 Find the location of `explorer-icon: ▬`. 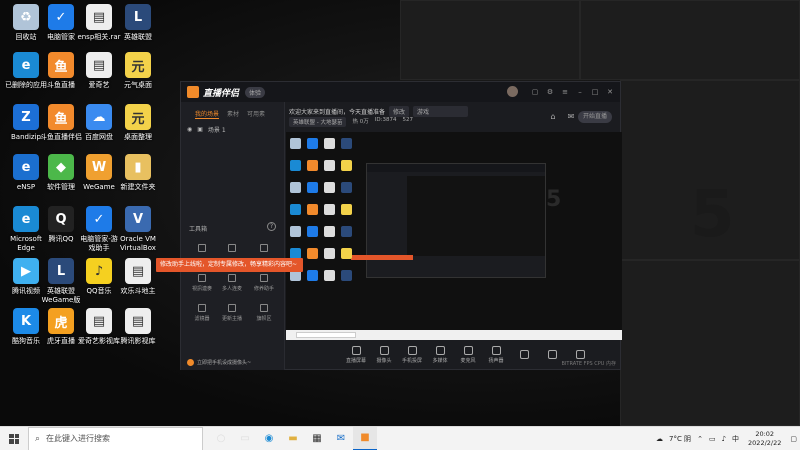

explorer-icon: ▬ is located at coordinates (293, 438).